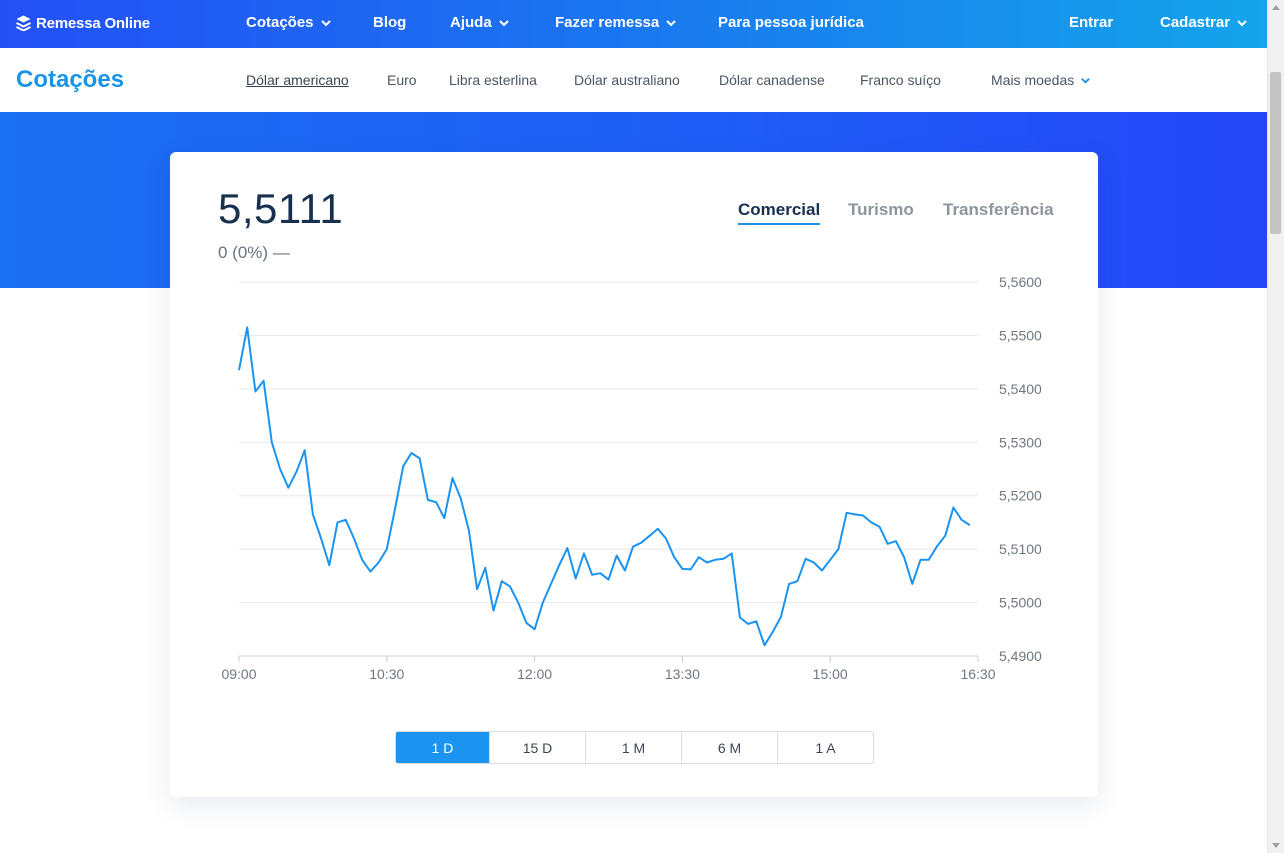 Image resolution: width=1284 pixels, height=853 pixels. Describe the element at coordinates (1020, 442) in the screenshot. I see `y-tick-label: 5,5300` at that location.